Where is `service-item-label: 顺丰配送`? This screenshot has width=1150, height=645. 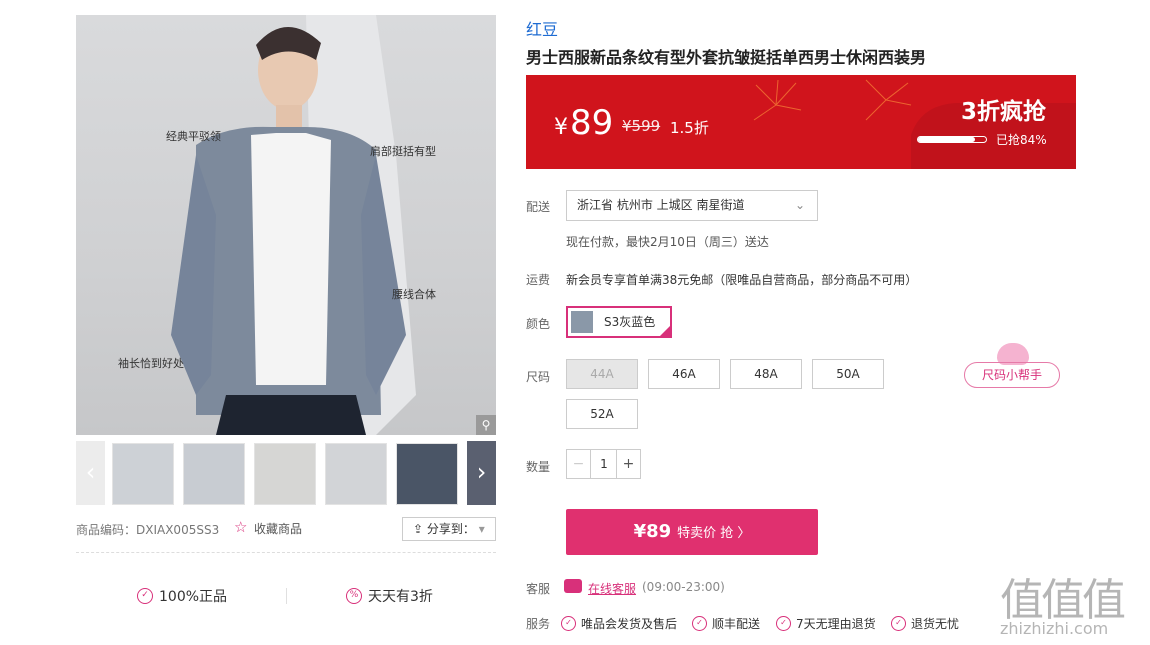
service-item-label: 顺丰配送 is located at coordinates (736, 624).